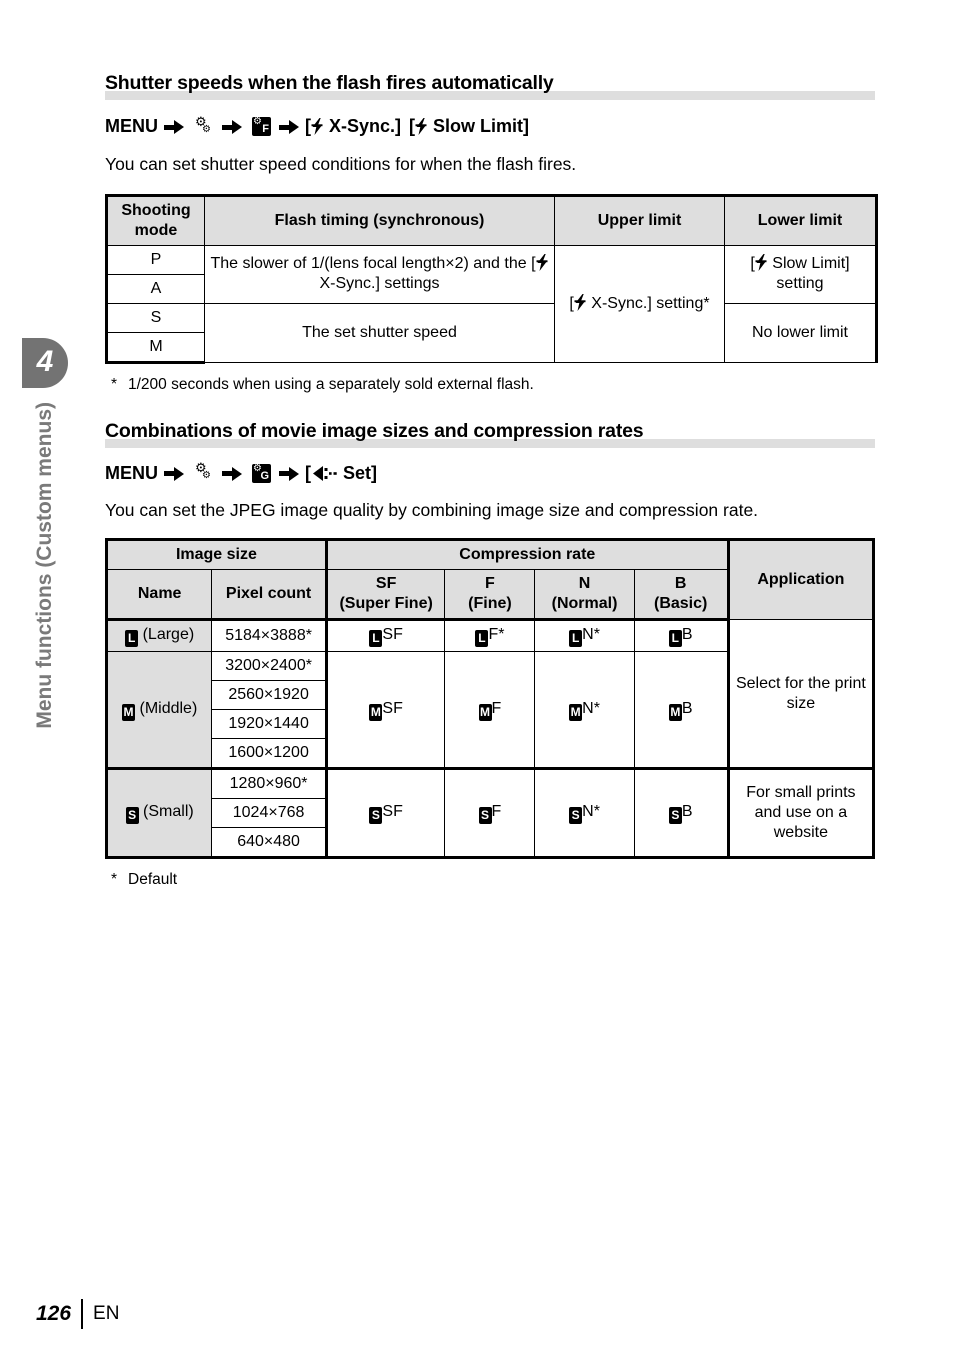 This screenshot has width=954, height=1357. What do you see at coordinates (269, 636) in the screenshot?
I see `pixel-count-large-0: 5184×3888*` at bounding box center [269, 636].